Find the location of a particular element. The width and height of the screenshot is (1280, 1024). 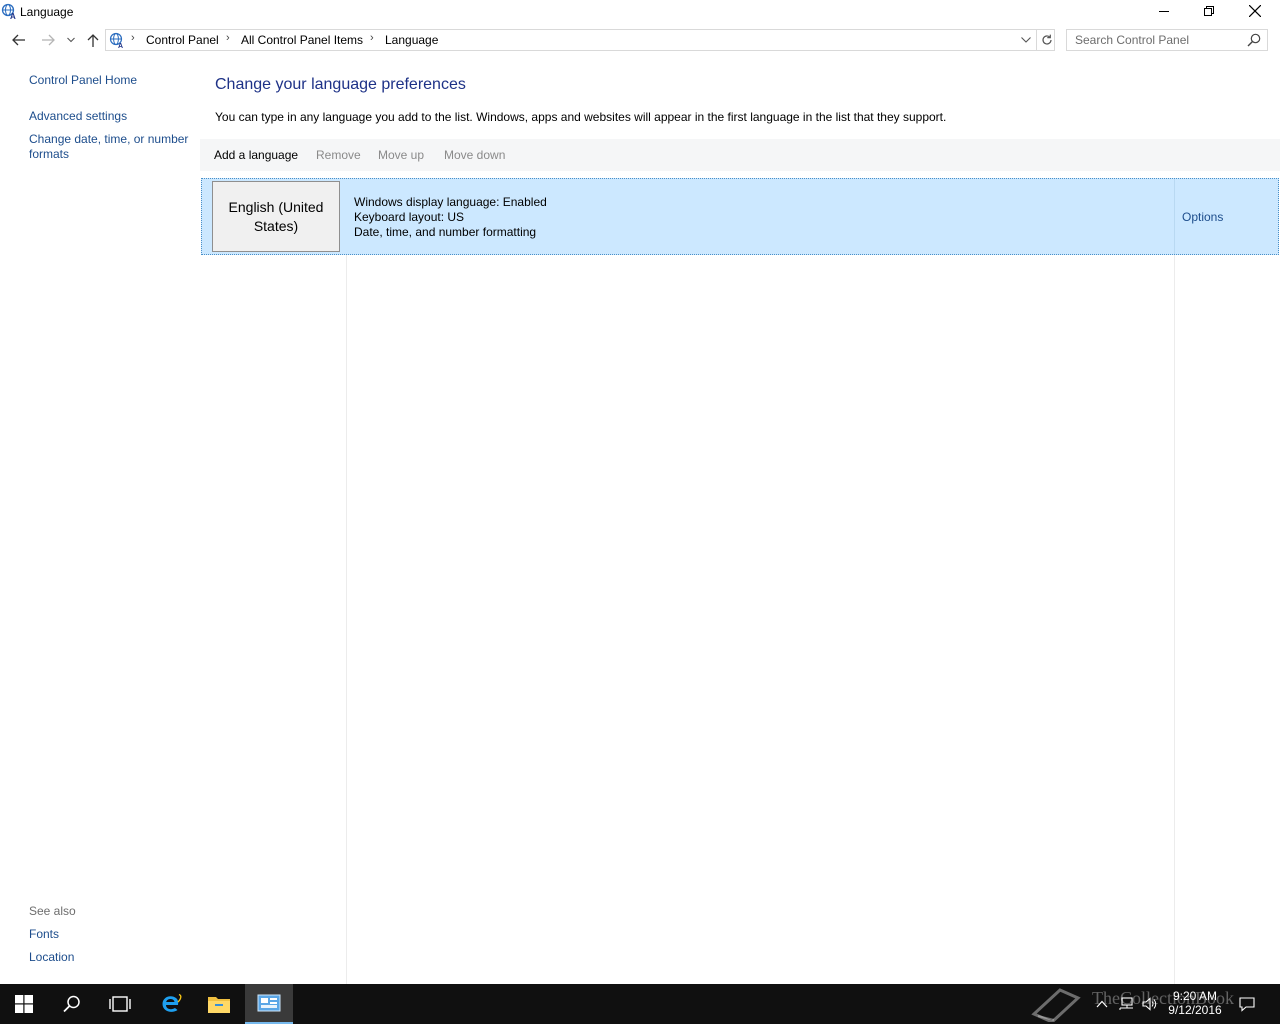

close-button is located at coordinates (1255, 11).